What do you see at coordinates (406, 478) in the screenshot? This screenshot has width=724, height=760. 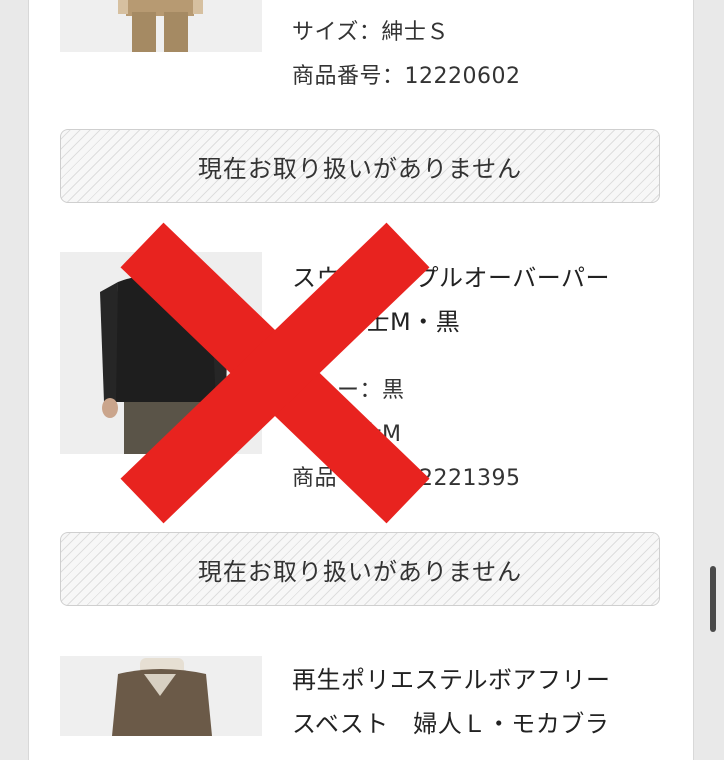 I see `product-number: 商品 12221395` at bounding box center [406, 478].